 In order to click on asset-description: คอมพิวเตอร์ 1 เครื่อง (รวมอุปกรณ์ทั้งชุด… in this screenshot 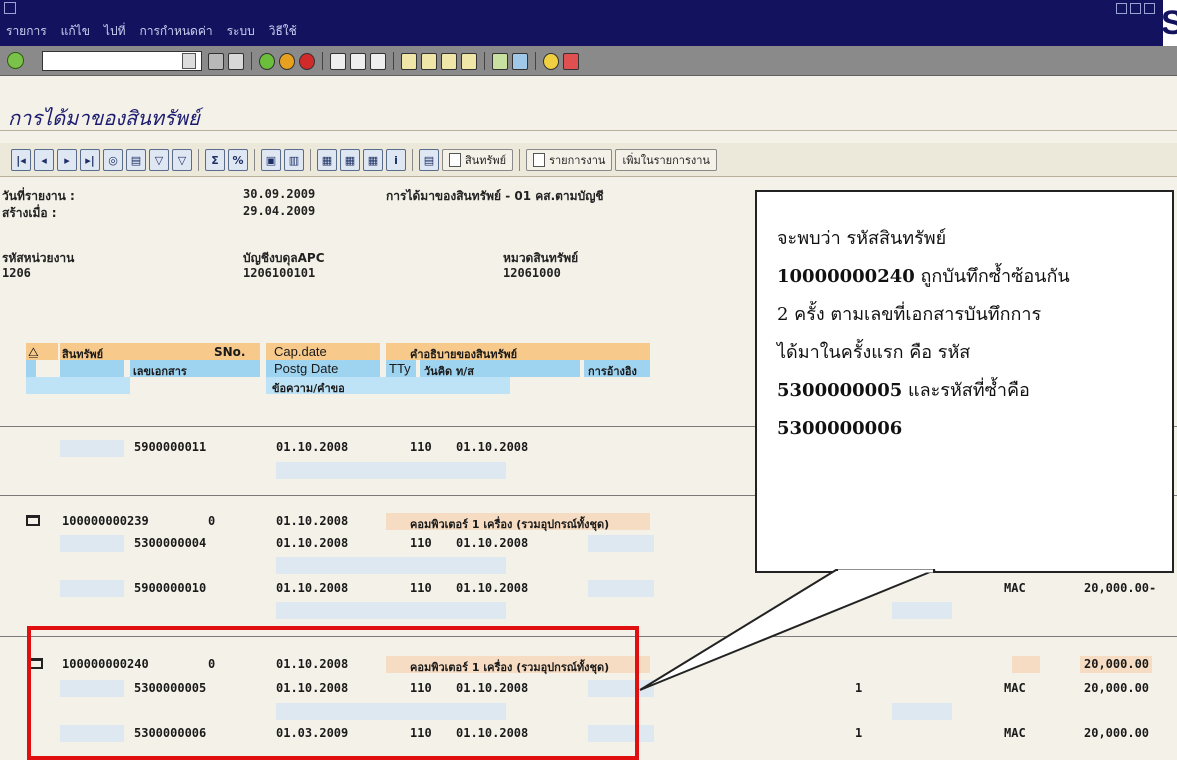, I will do `click(510, 524)`.